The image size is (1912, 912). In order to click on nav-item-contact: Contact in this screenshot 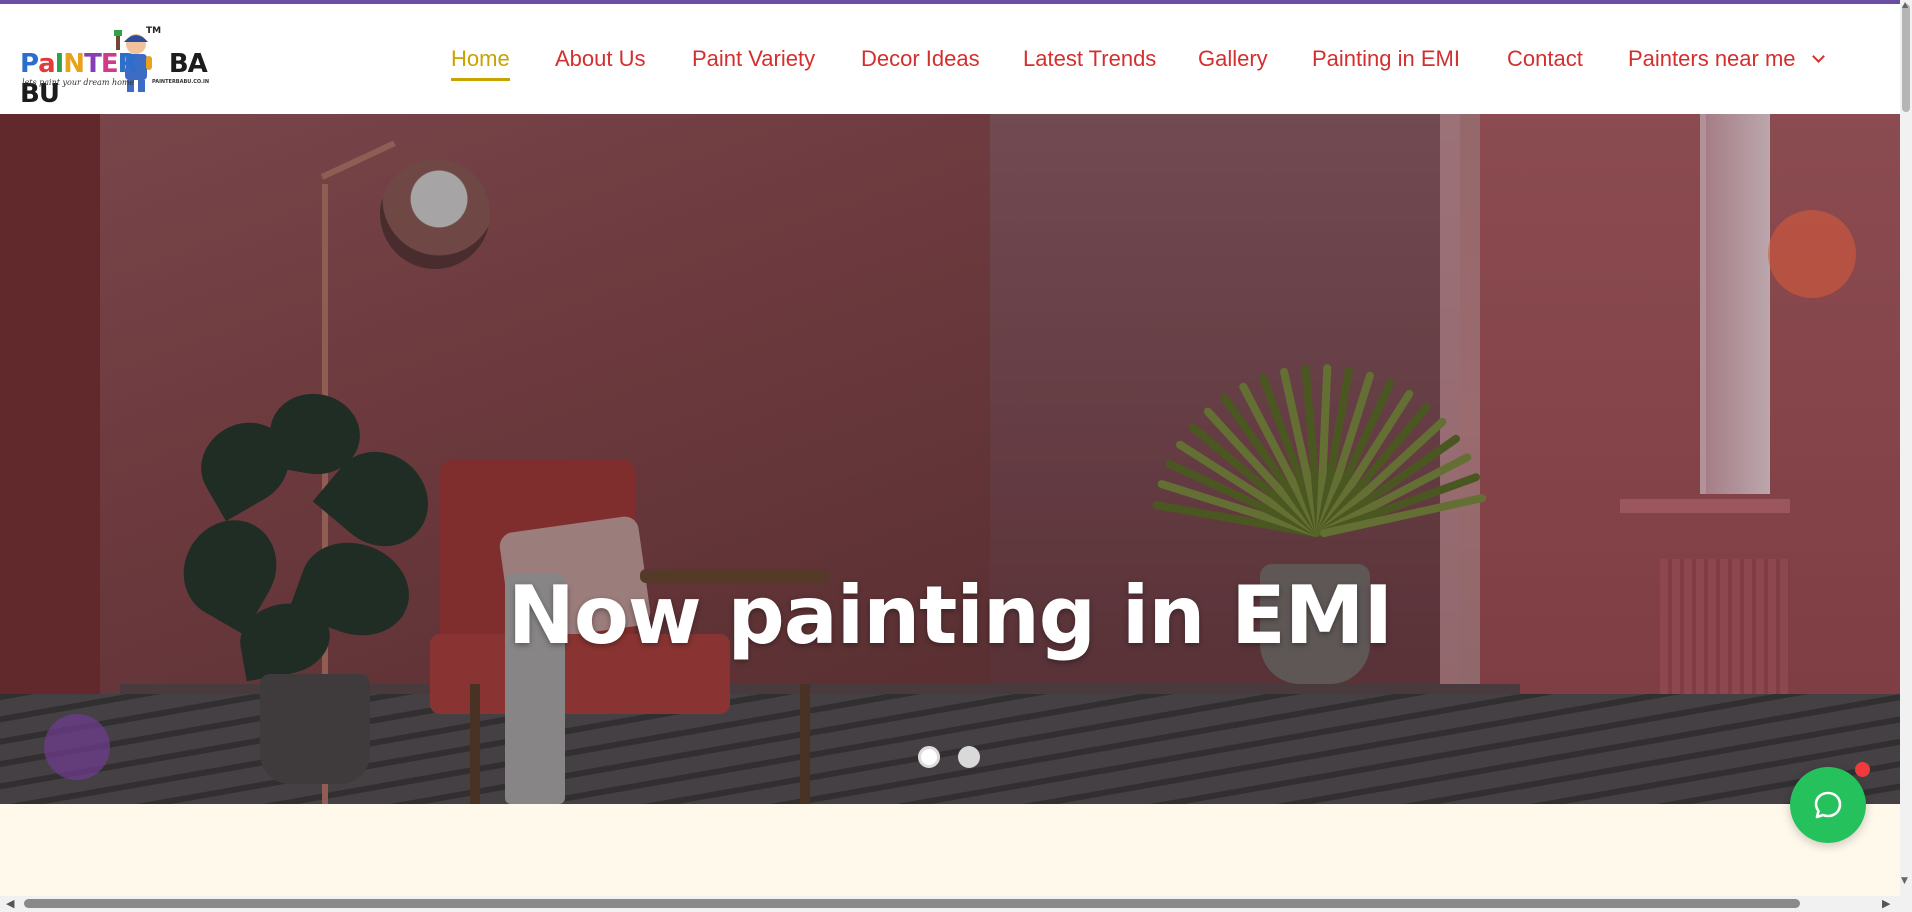, I will do `click(1545, 59)`.